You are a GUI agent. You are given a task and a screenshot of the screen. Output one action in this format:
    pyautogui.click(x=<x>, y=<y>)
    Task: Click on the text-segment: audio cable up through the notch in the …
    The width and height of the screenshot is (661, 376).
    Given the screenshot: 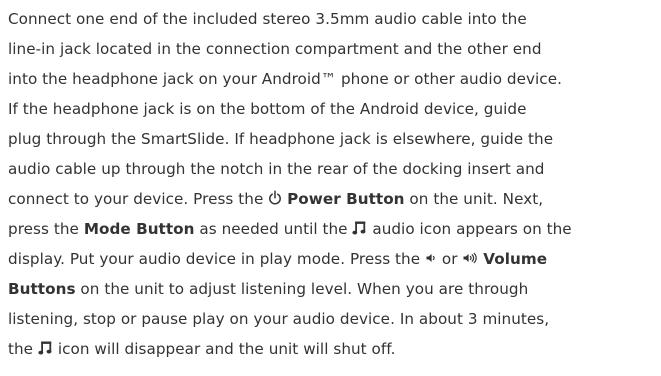 What is the action you would take?
    pyautogui.click(x=276, y=169)
    